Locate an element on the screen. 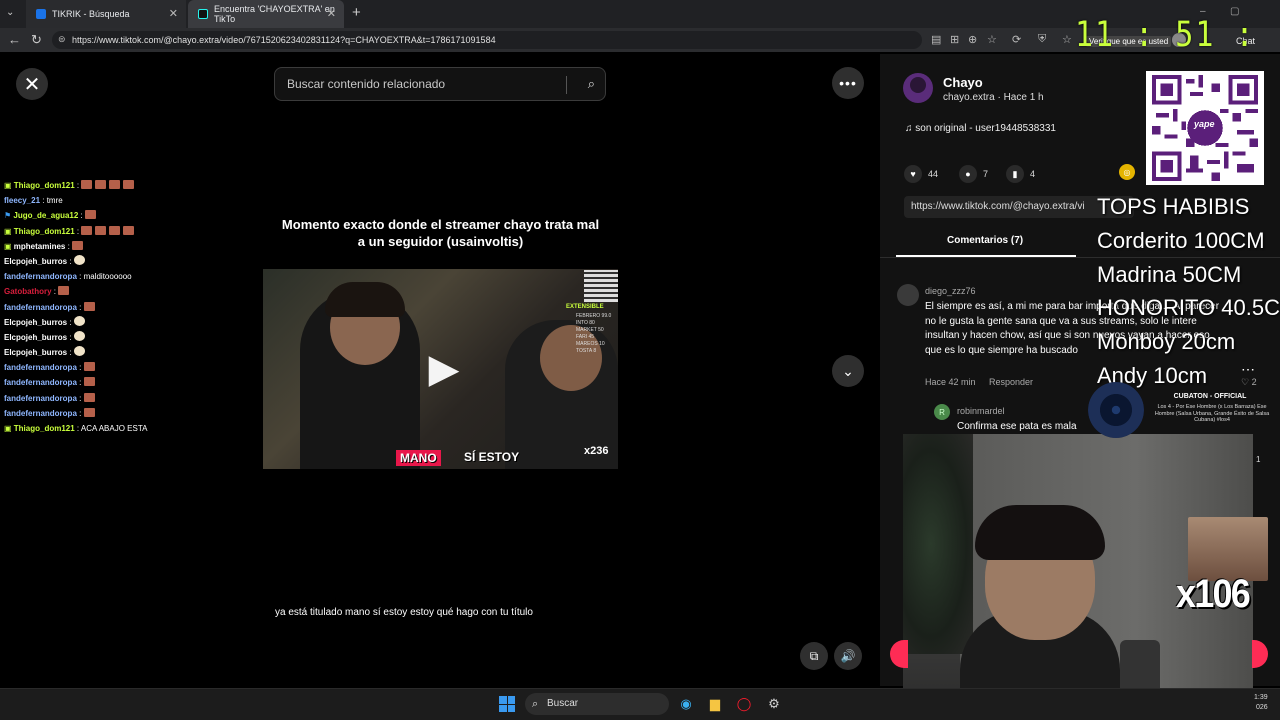  more-options-button: ••• is located at coordinates (848, 83).